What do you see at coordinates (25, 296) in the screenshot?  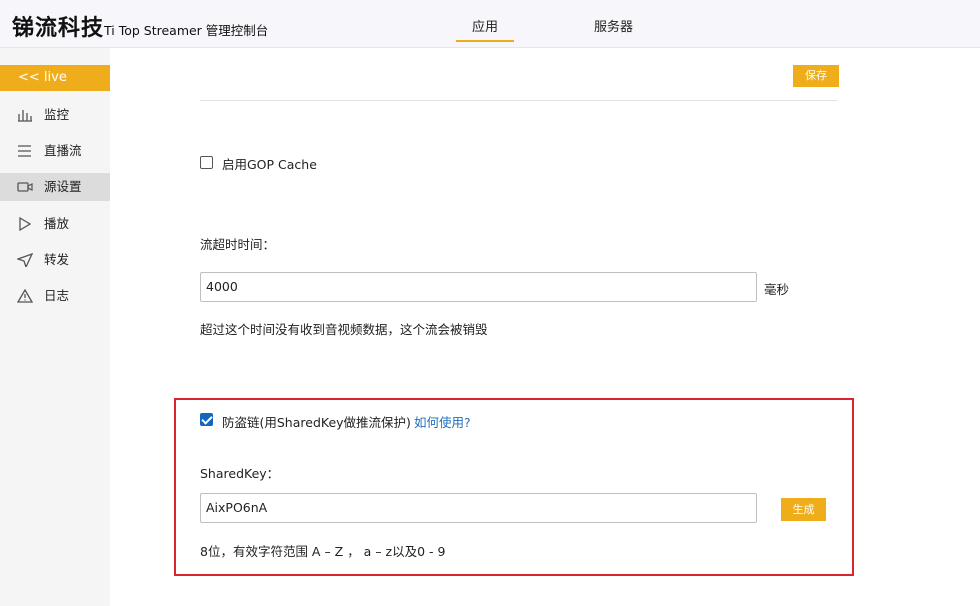 I see `warning-icon` at bounding box center [25, 296].